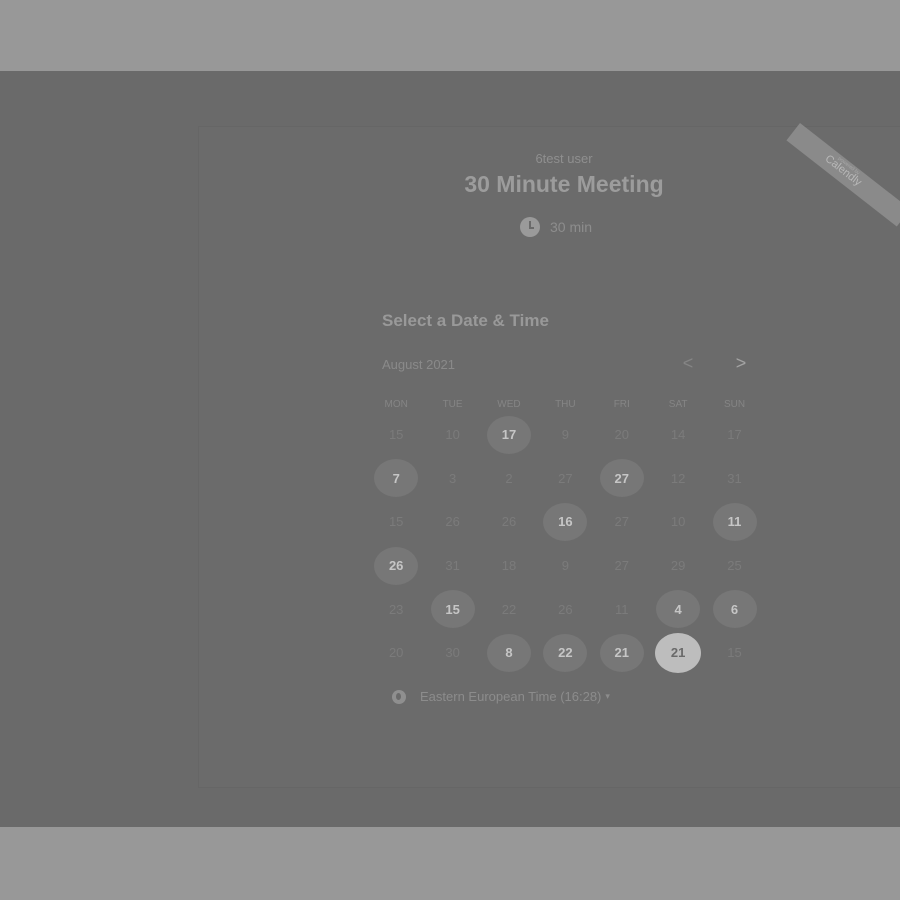 This screenshot has width=900, height=900. Describe the element at coordinates (509, 404) in the screenshot. I see `weekday-label: WED` at that location.